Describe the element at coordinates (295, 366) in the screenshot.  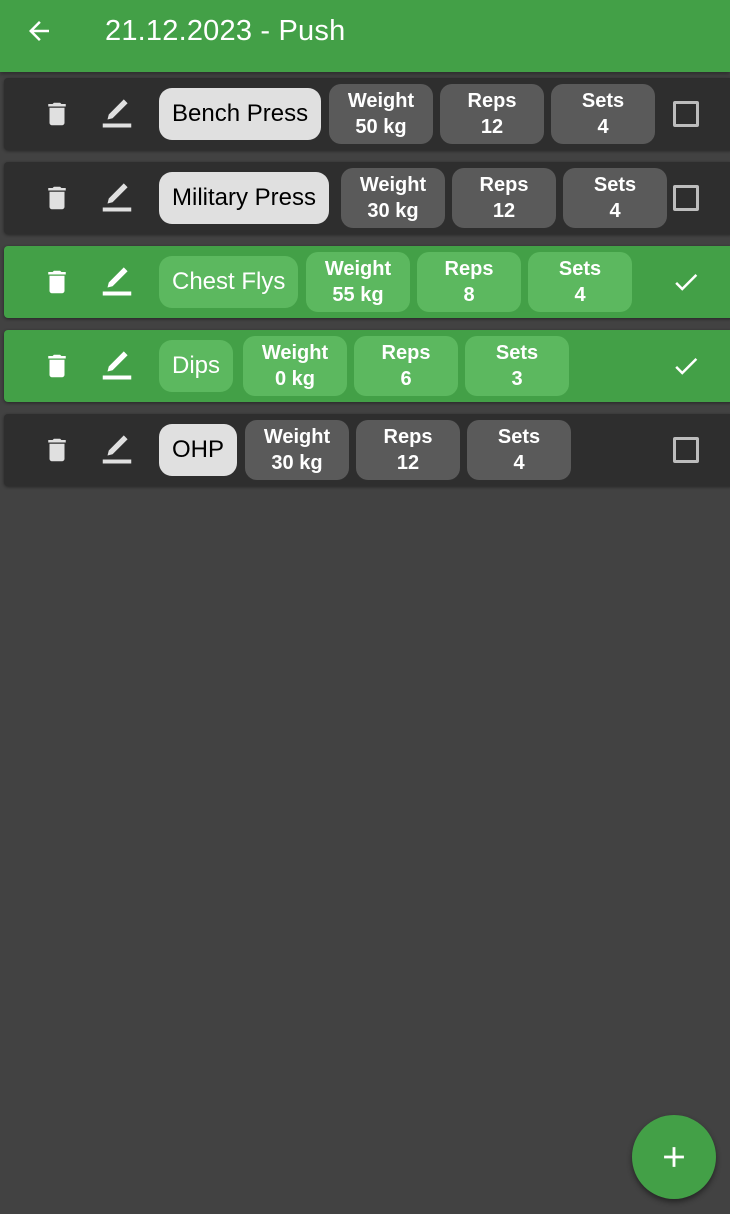
I see `weight-stat: Weight 0 kg` at that location.